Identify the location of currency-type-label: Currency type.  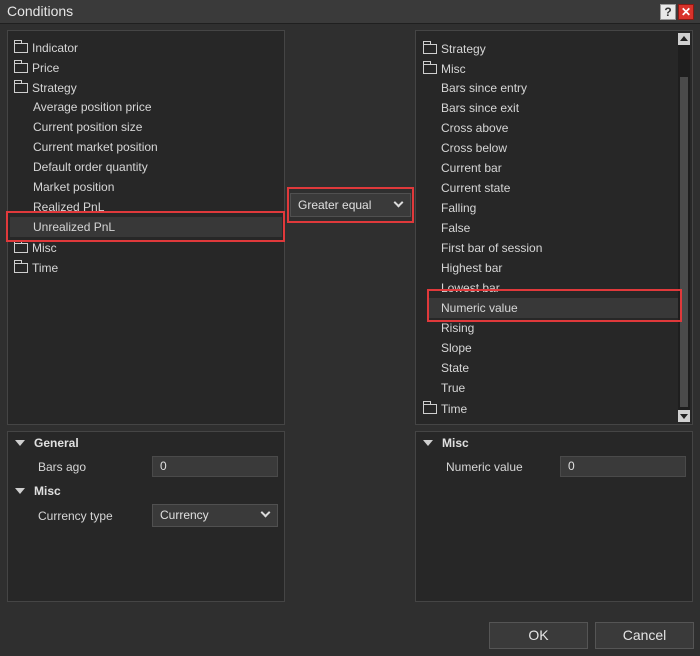
(75, 516).